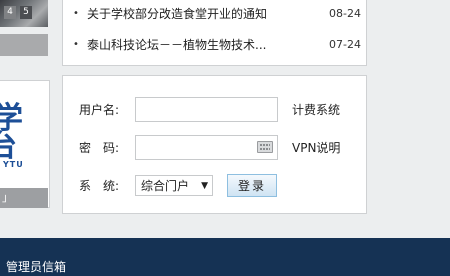  Describe the element at coordinates (206, 147) in the screenshot. I see `password-wrapper` at that location.